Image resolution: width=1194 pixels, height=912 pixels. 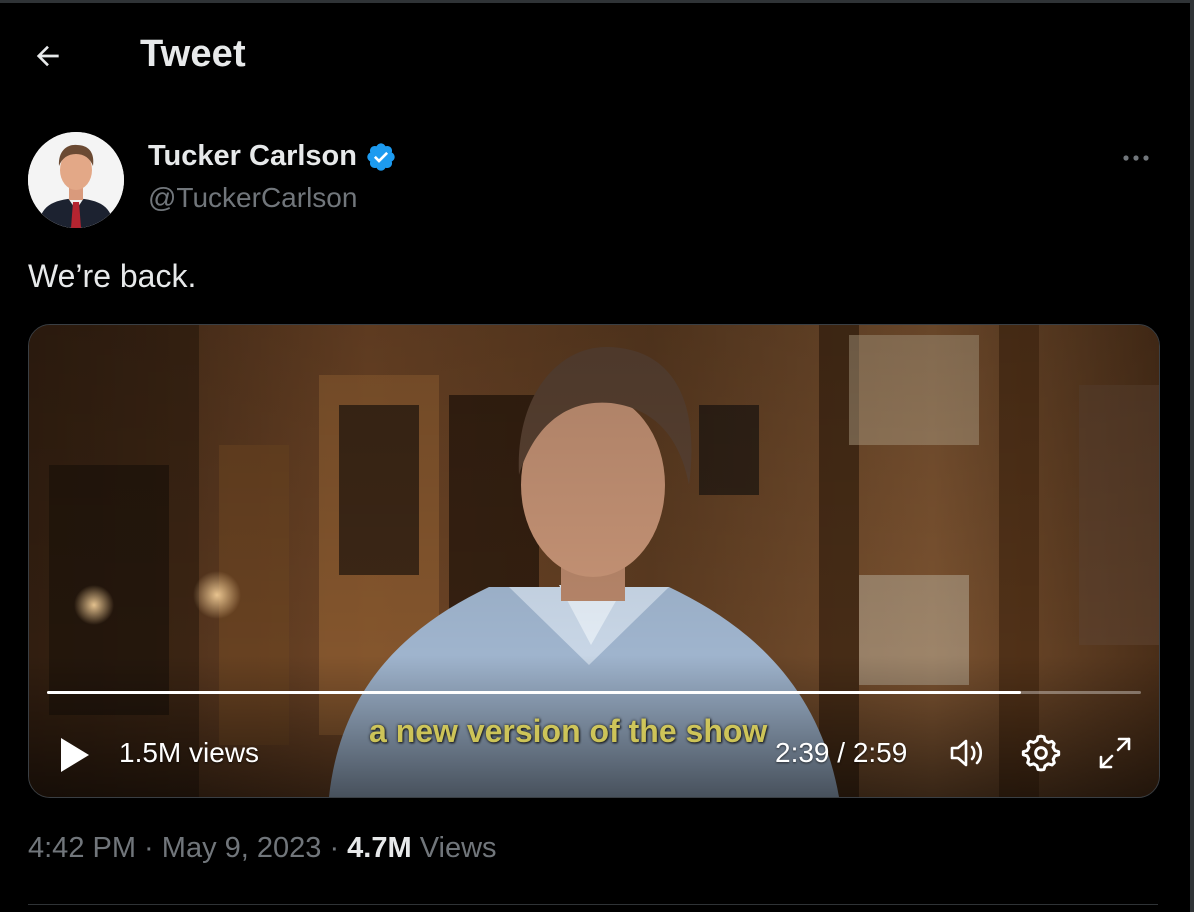 I want to click on tweet-time: 4:42 PM, so click(x=82, y=848).